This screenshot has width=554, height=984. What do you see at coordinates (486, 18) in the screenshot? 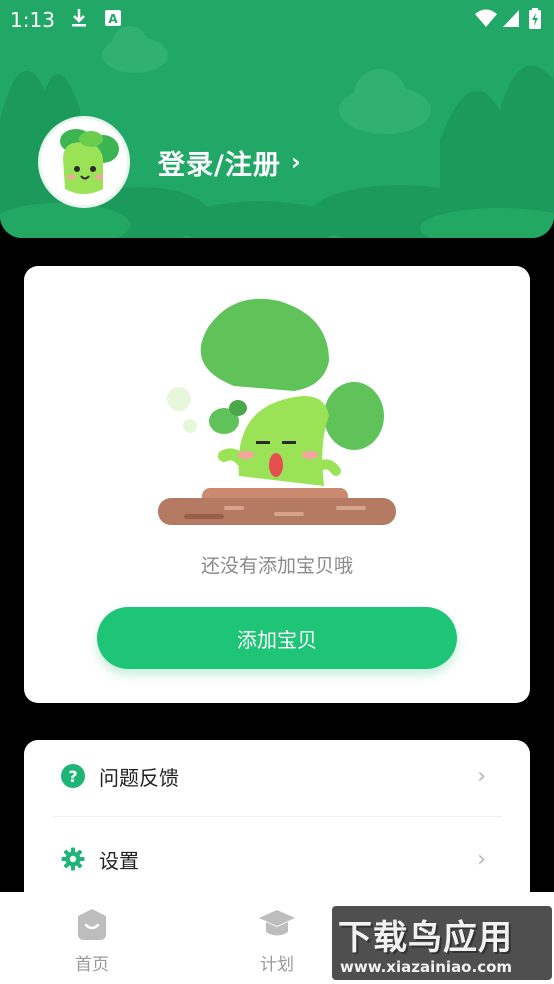
I see `wifi-icon` at bounding box center [486, 18].